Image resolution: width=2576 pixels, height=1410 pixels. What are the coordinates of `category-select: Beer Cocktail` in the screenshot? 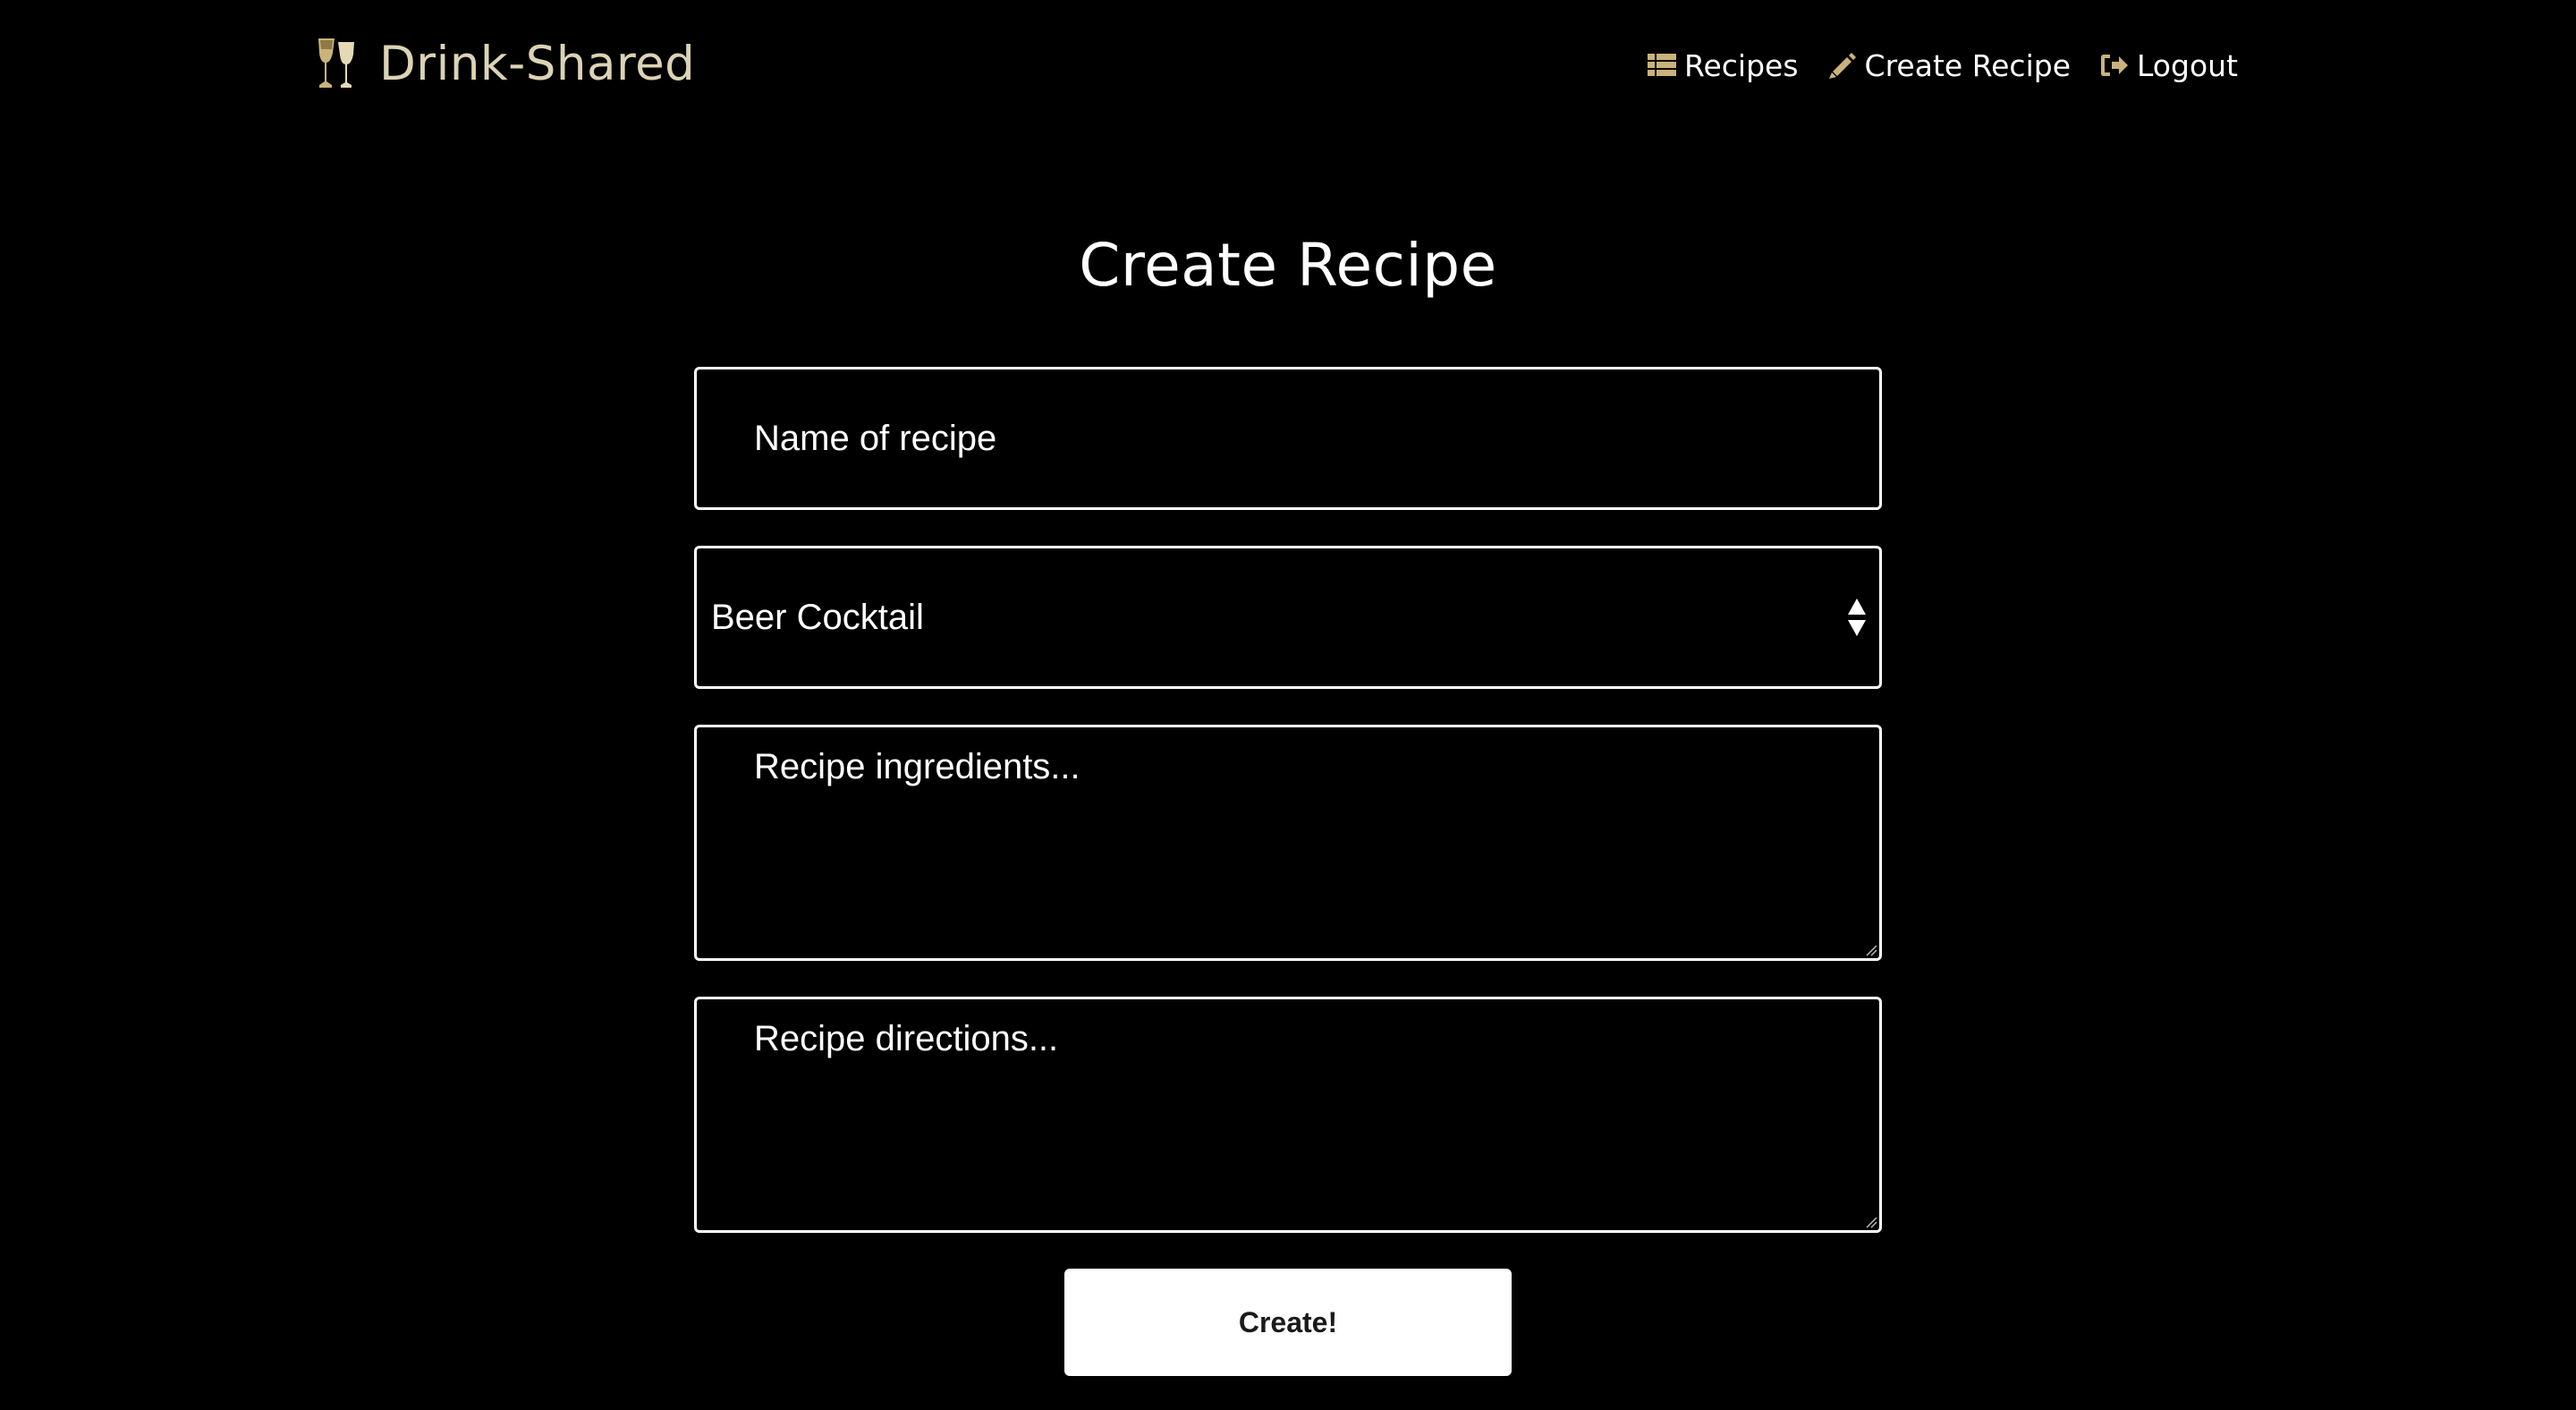 It's located at (1288, 618).